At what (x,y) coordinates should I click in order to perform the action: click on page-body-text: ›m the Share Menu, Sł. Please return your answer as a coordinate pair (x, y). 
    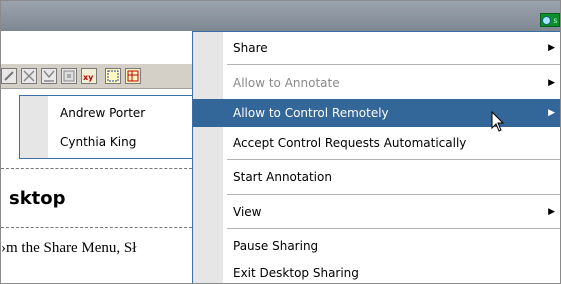
    Looking at the image, I should click on (69, 248).